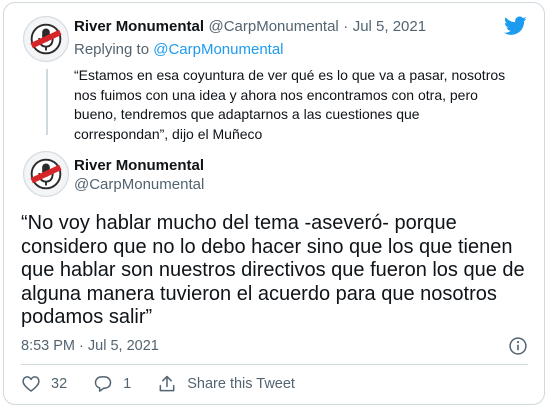 This screenshot has width=548, height=408. What do you see at coordinates (123, 346) in the screenshot?
I see `tweet-date: Jul 5, 2021` at bounding box center [123, 346].